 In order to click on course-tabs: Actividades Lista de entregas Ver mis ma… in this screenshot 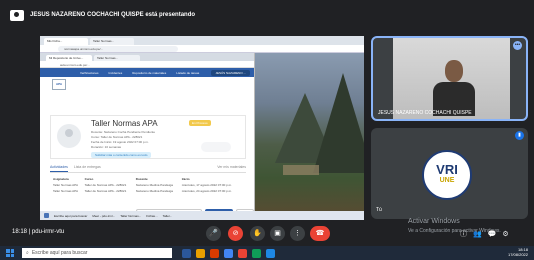, I will do `click(148, 169)`.